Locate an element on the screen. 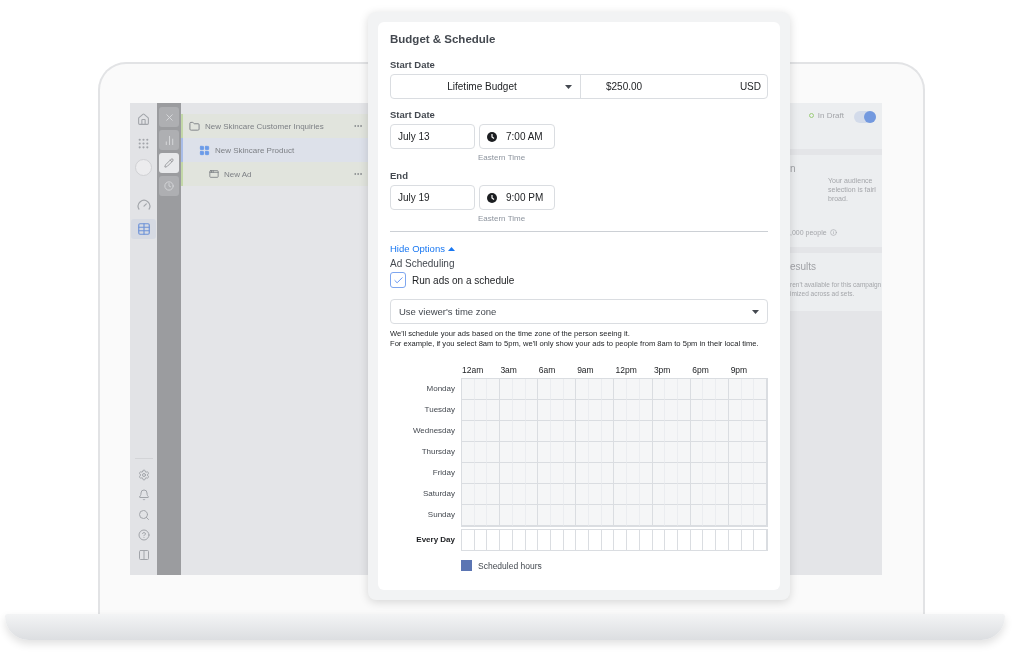 The height and width of the screenshot is (668, 1024). check-icon is located at coordinates (398, 280).